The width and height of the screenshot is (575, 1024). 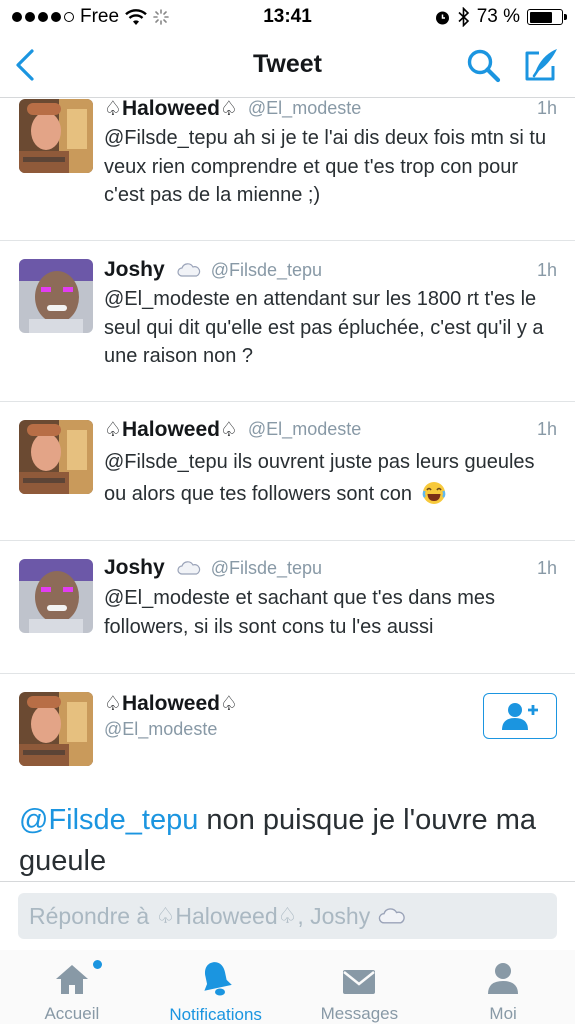 I want to click on tab-me-icon-wrap, so click(x=503, y=977).